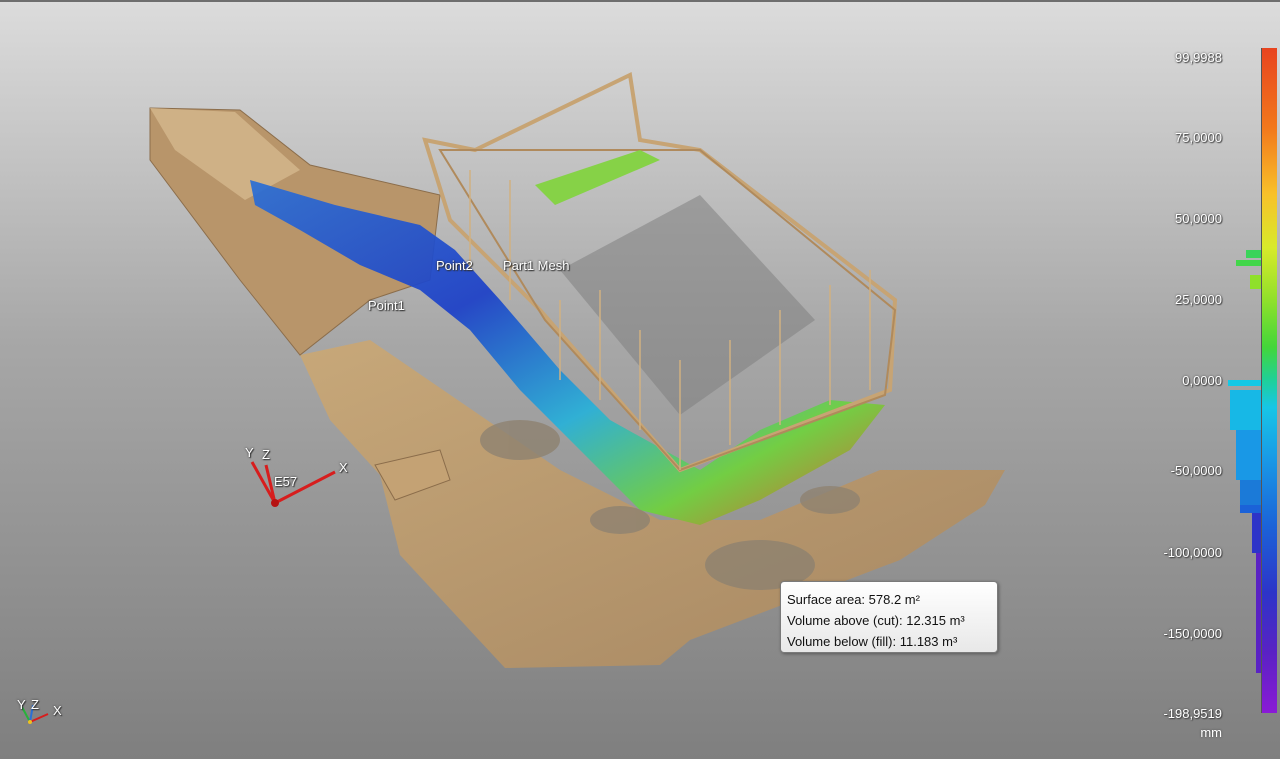 The height and width of the screenshot is (759, 1280). I want to click on scale-tick-minus50: -50,0000, so click(1196, 470).